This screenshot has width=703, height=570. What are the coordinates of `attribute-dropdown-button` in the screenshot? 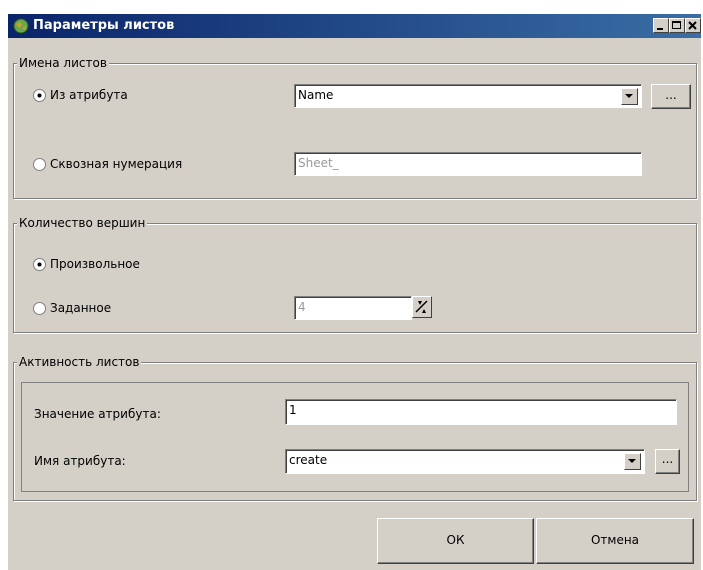 It's located at (629, 96).